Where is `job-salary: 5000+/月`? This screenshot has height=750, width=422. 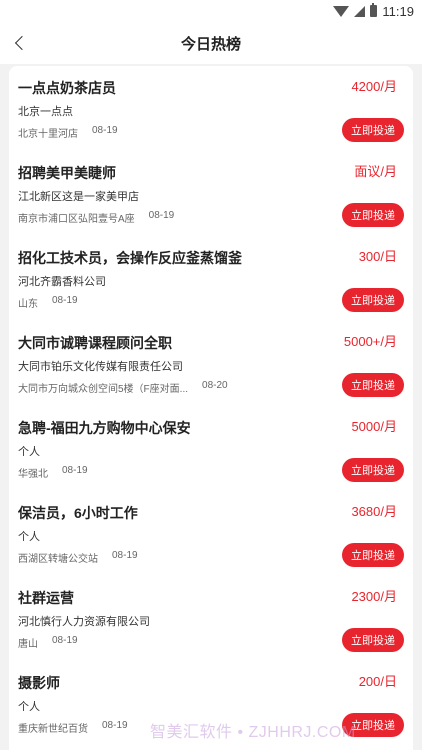
job-salary: 5000+/月 is located at coordinates (370, 341).